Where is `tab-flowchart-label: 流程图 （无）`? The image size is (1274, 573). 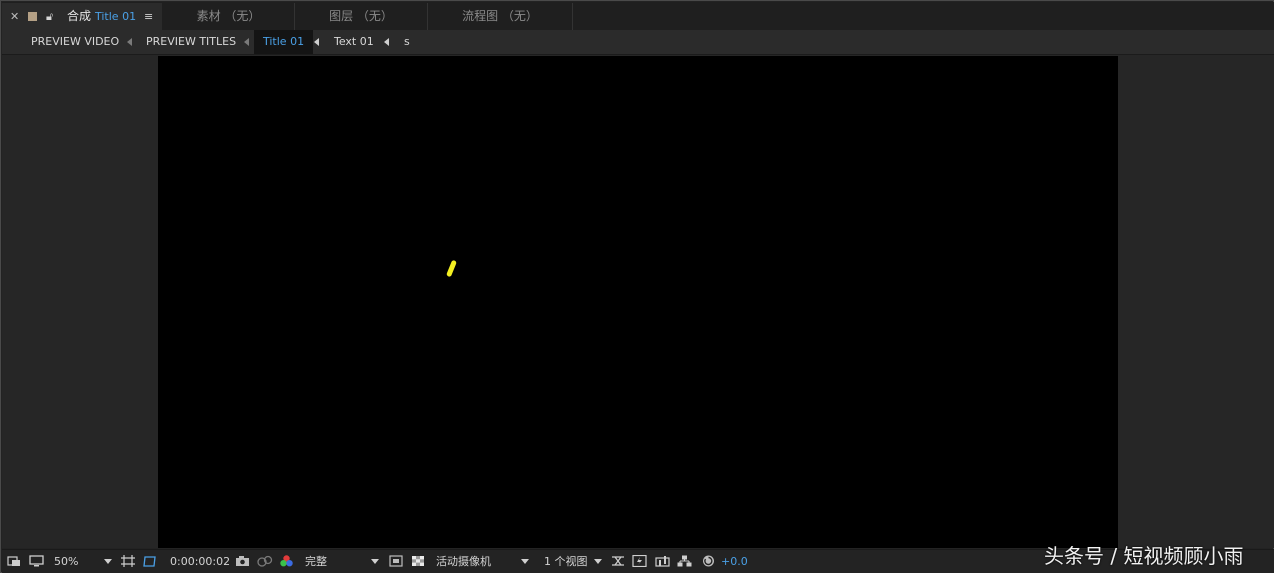
tab-flowchart-label: 流程图 （无） is located at coordinates (500, 16).